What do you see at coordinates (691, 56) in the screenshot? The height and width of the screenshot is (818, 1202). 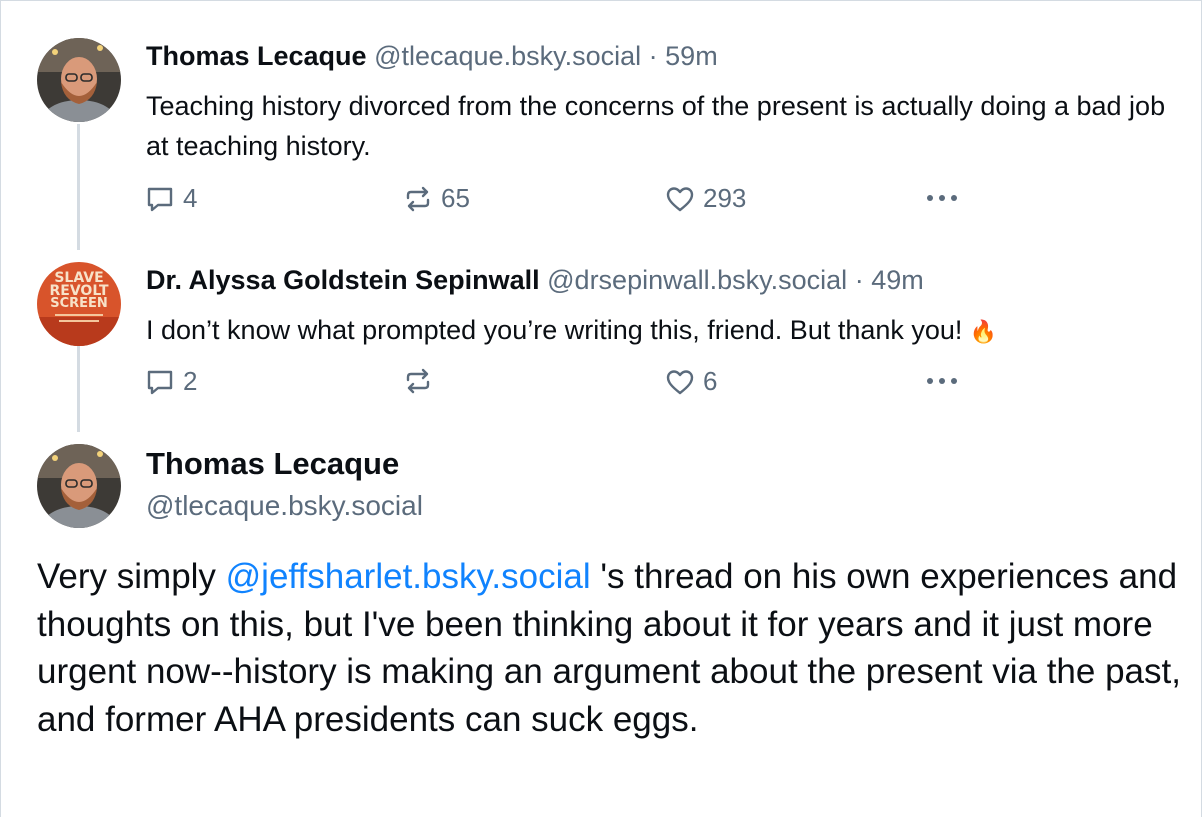 I see `timestamp: 59m` at bounding box center [691, 56].